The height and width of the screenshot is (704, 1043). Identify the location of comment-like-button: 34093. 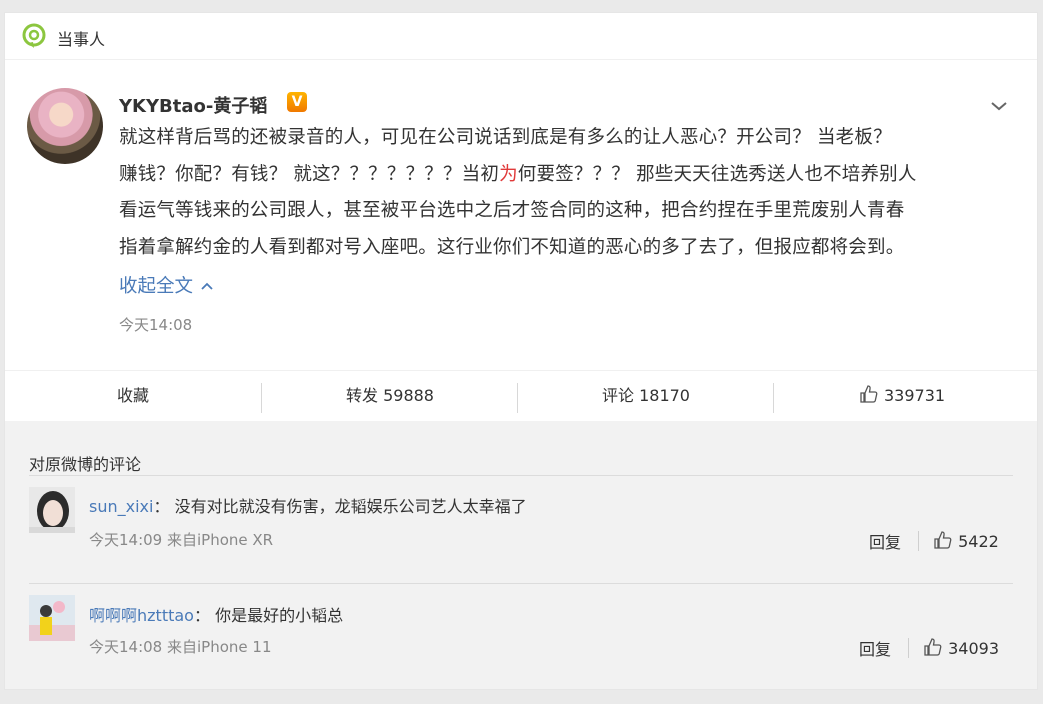
(961, 647).